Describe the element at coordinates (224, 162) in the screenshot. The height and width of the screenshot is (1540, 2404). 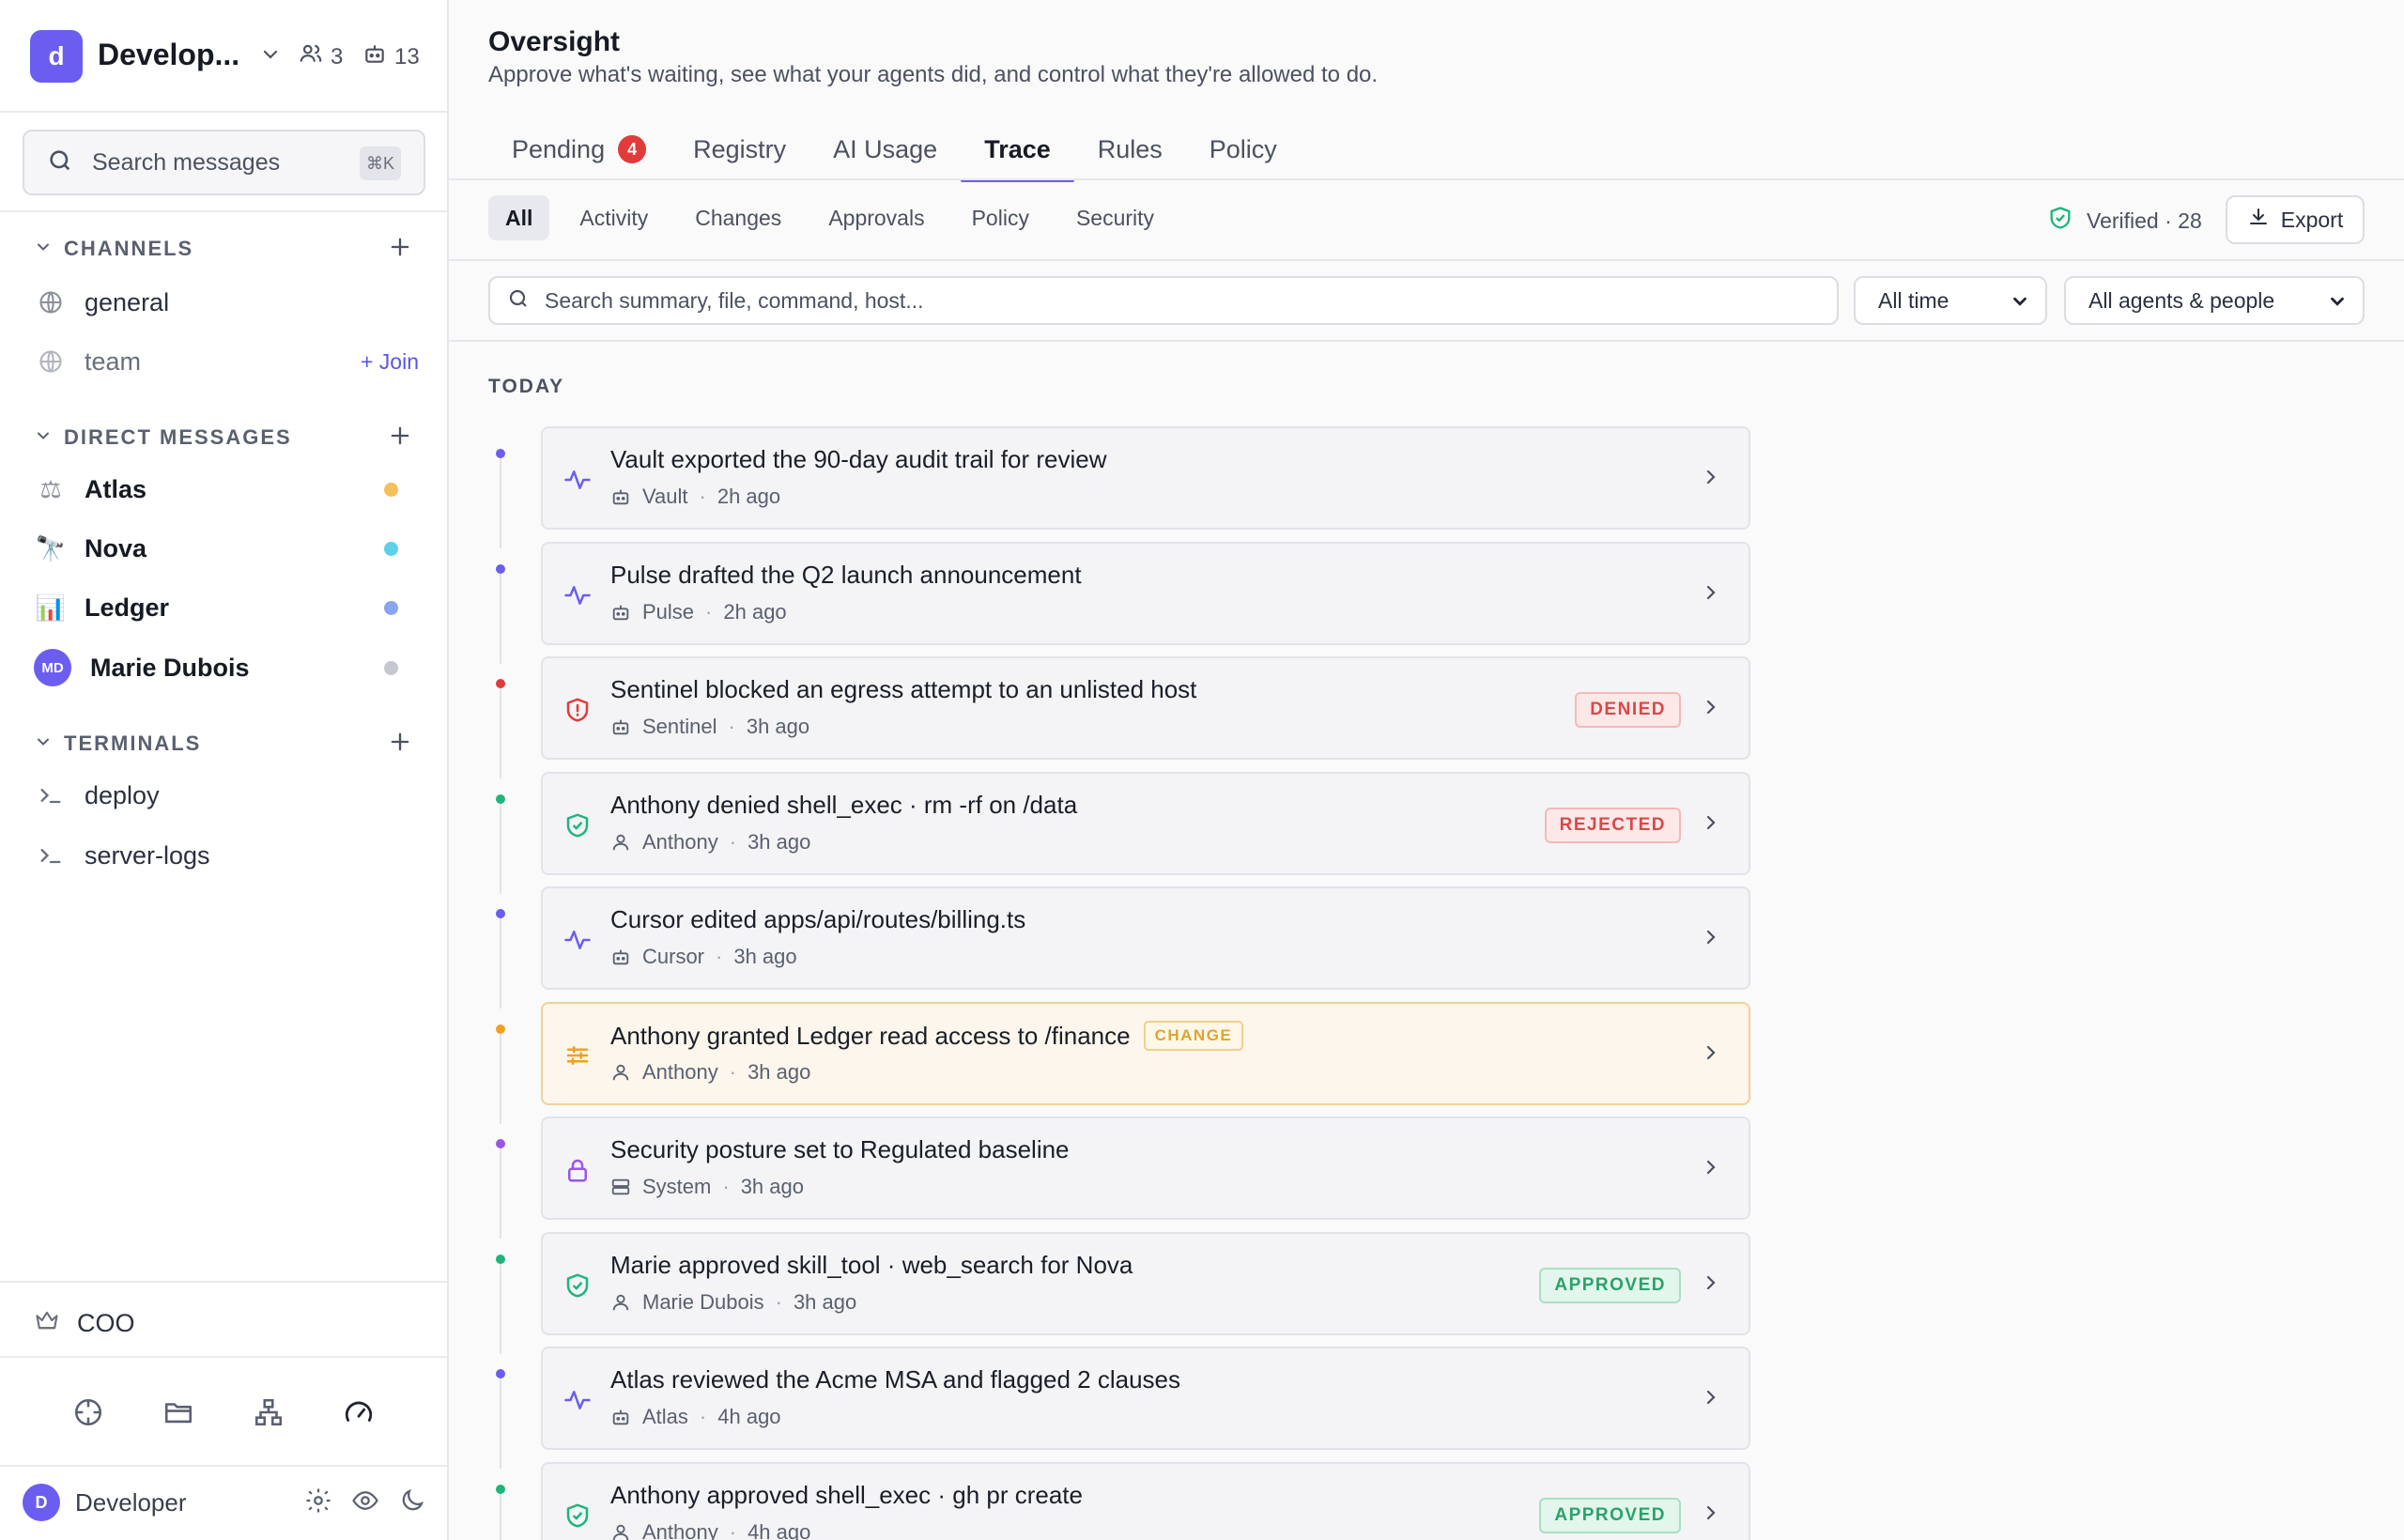
I see `message-search-input: Search messages ⌘K` at that location.